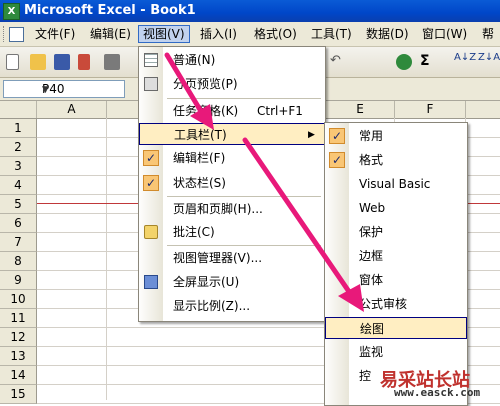  What do you see at coordinates (298, 218) in the screenshot?
I see `arrow-to-drawing` at bounding box center [298, 218].